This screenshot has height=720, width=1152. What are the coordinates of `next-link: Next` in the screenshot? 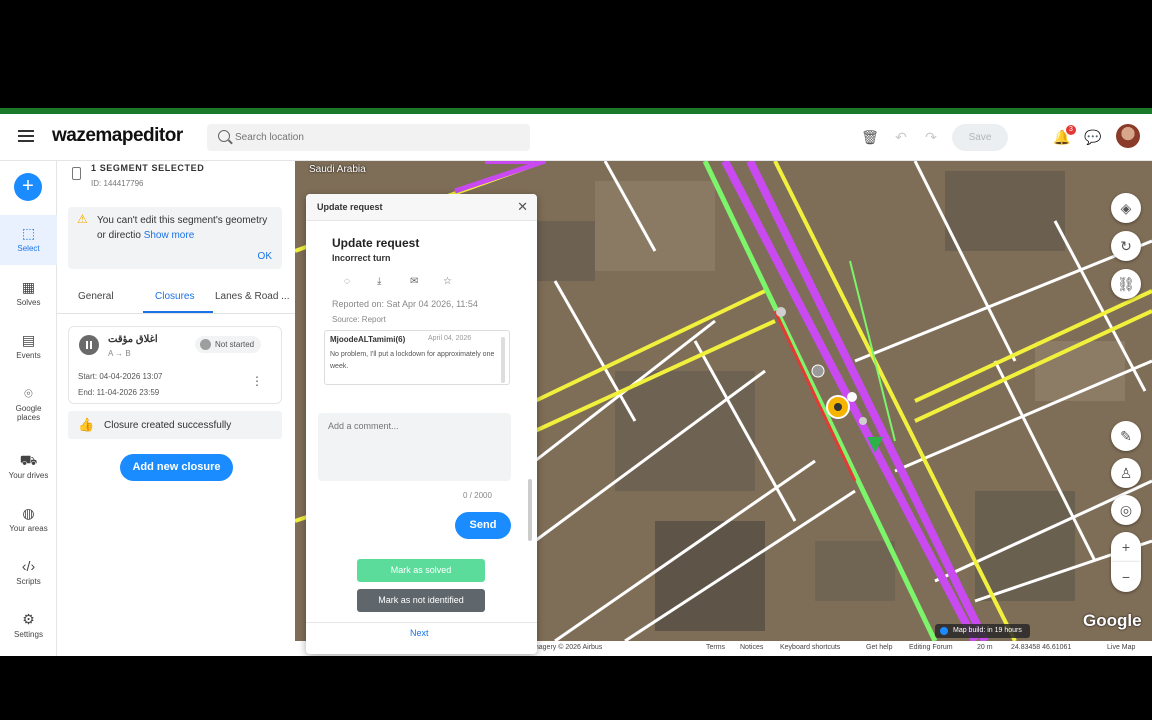 It's located at (419, 633).